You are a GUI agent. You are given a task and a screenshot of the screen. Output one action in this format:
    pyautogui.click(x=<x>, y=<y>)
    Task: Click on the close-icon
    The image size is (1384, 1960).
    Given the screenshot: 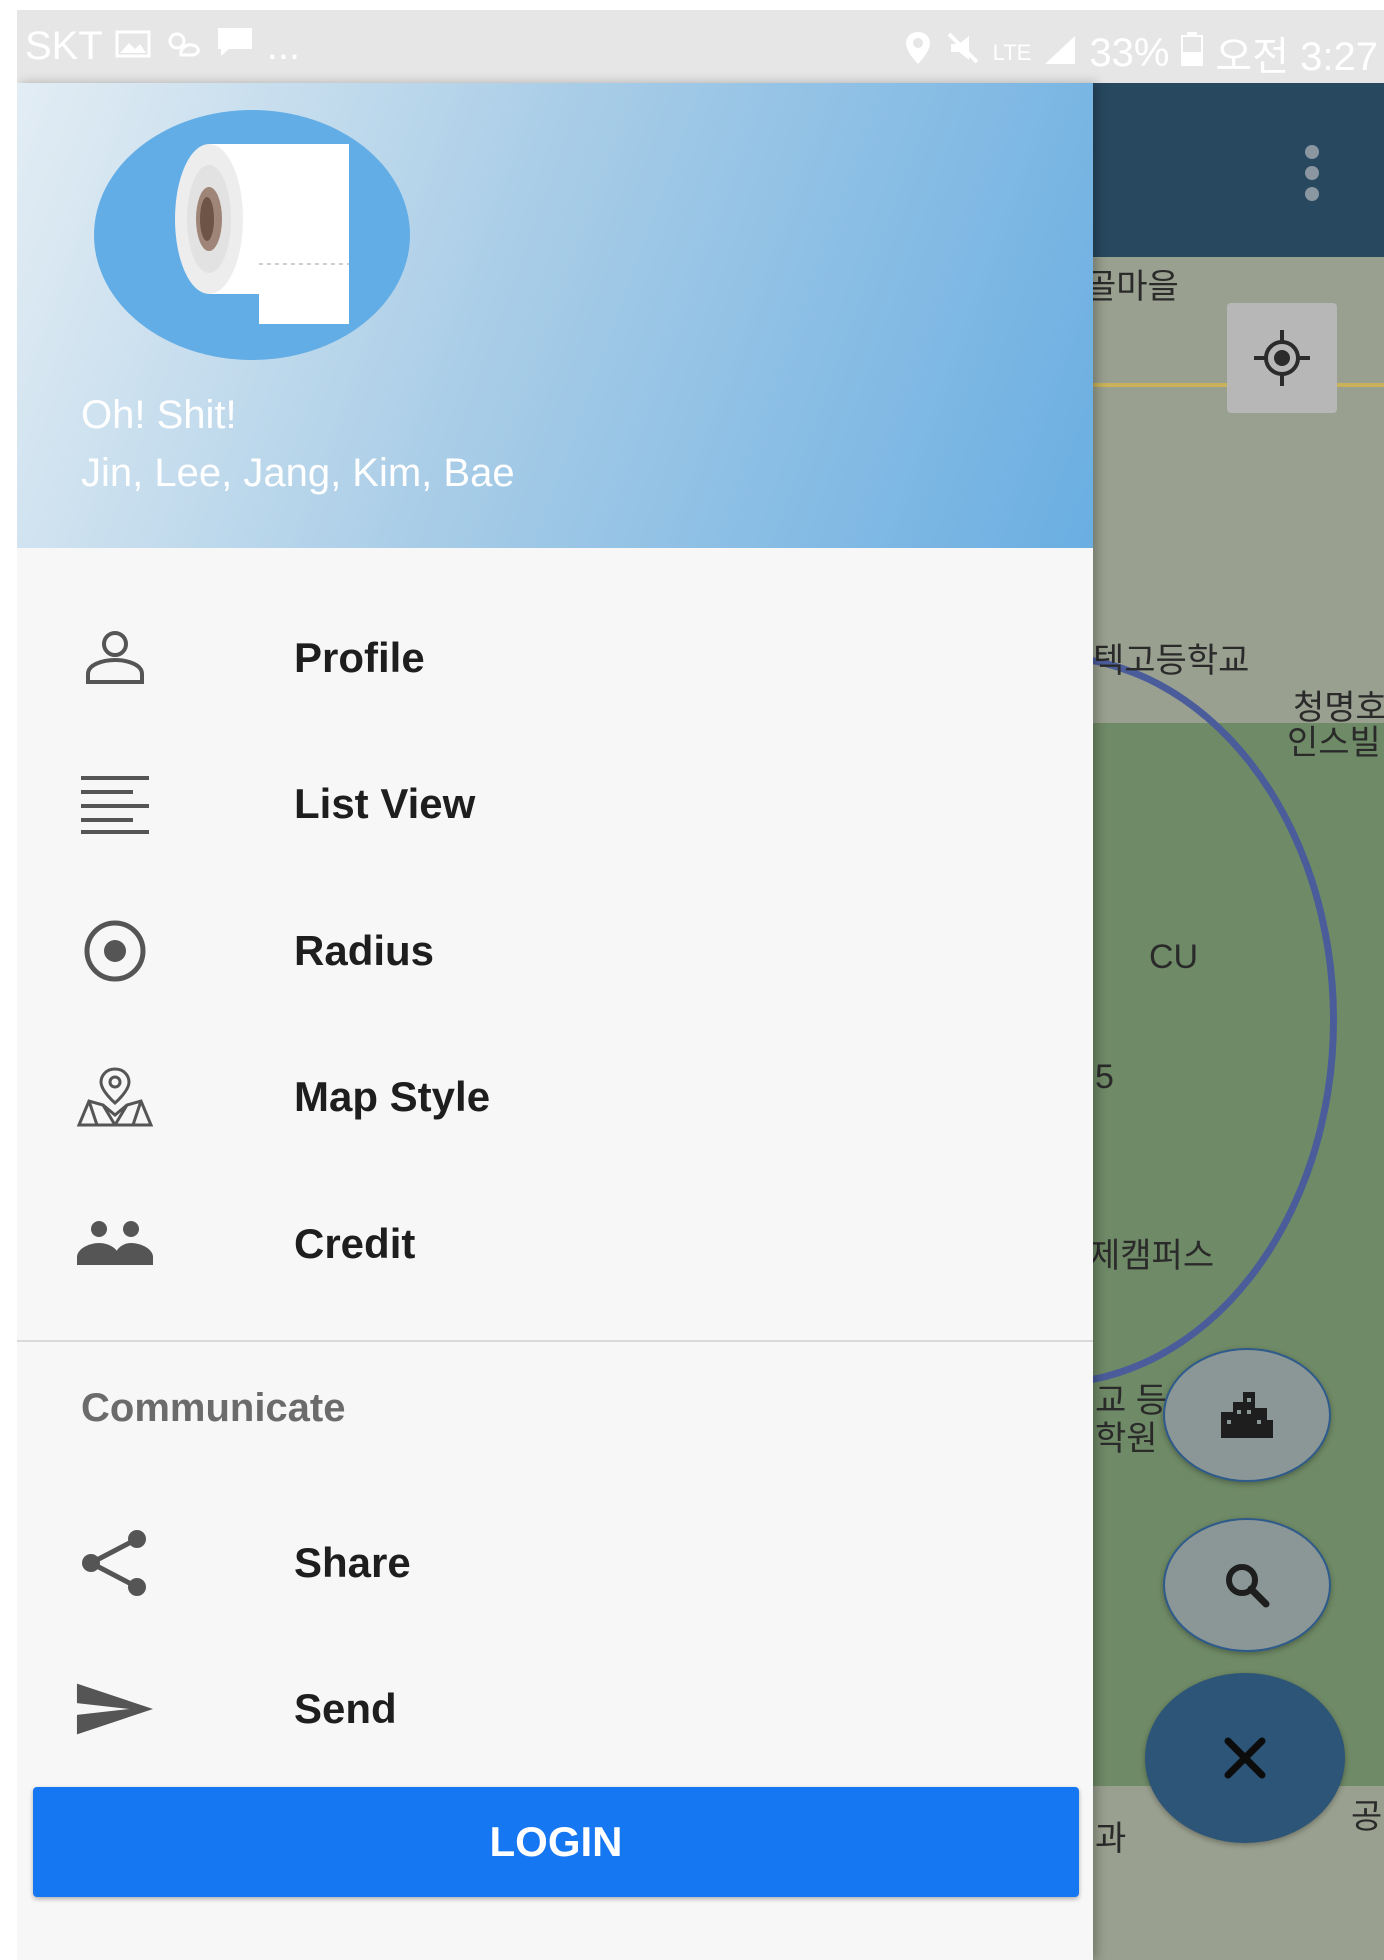 What is the action you would take?
    pyautogui.click(x=1245, y=1758)
    